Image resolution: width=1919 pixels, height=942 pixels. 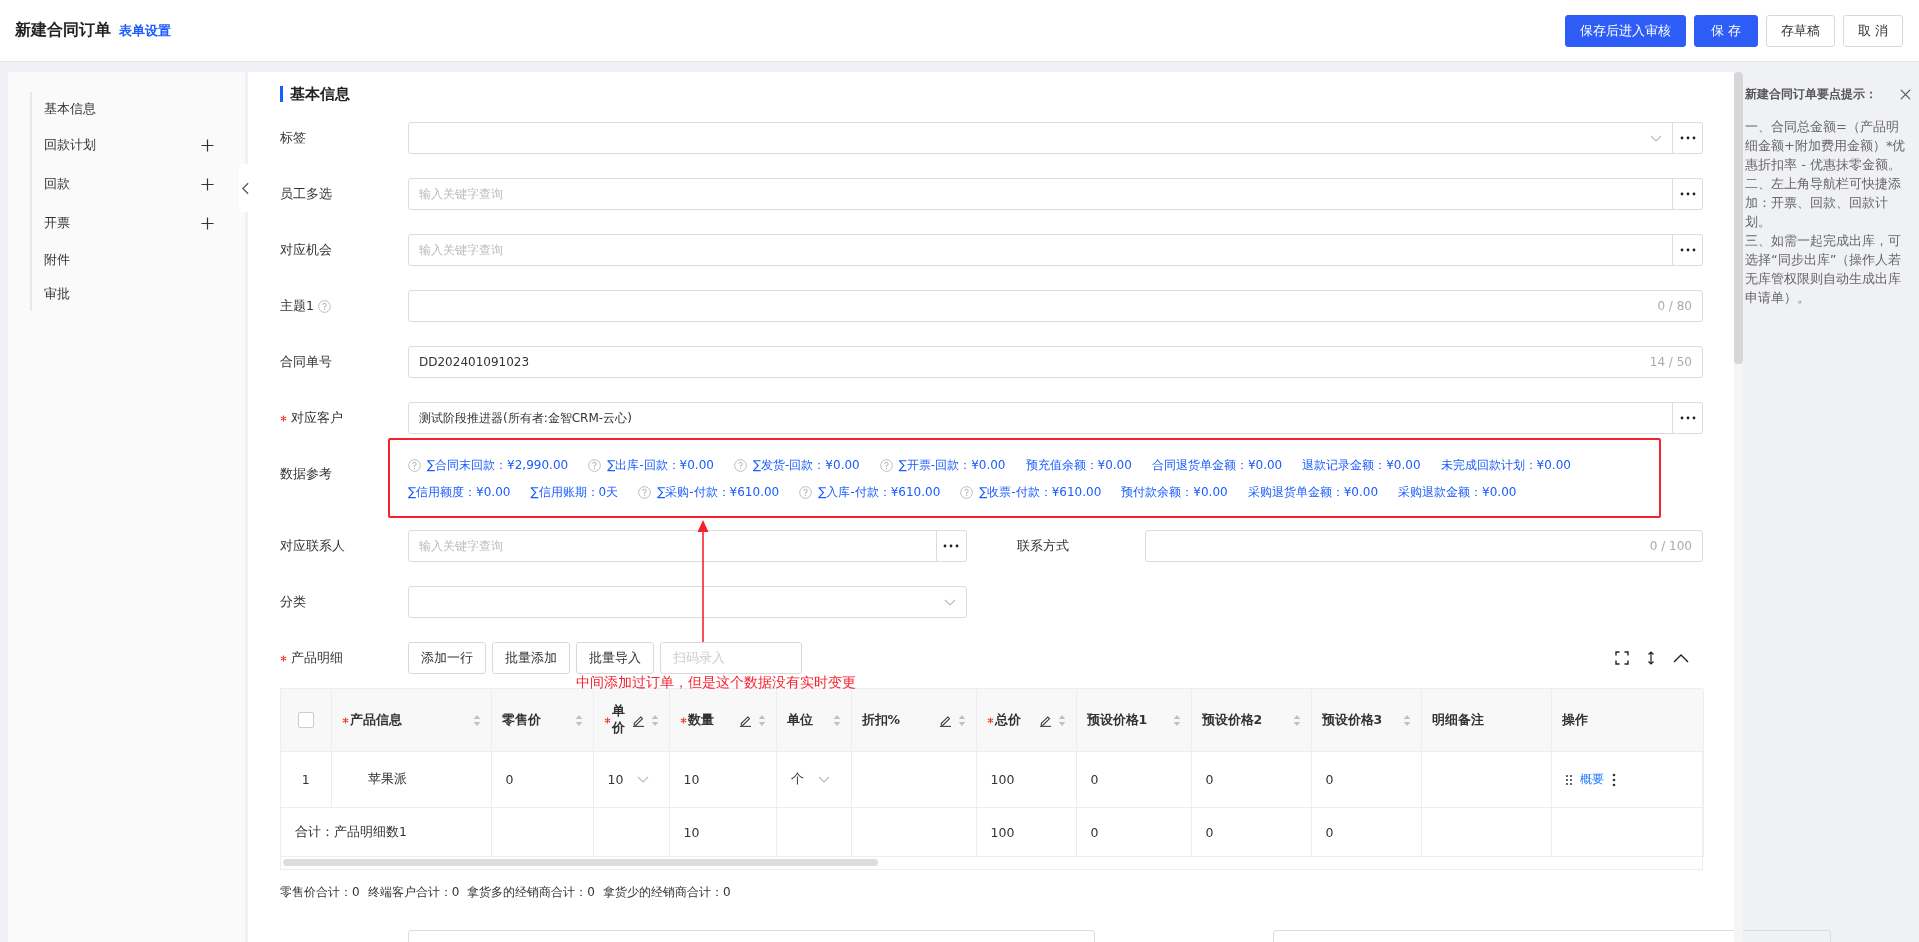 I want to click on table-action-button: 批量添加, so click(x=531, y=658).